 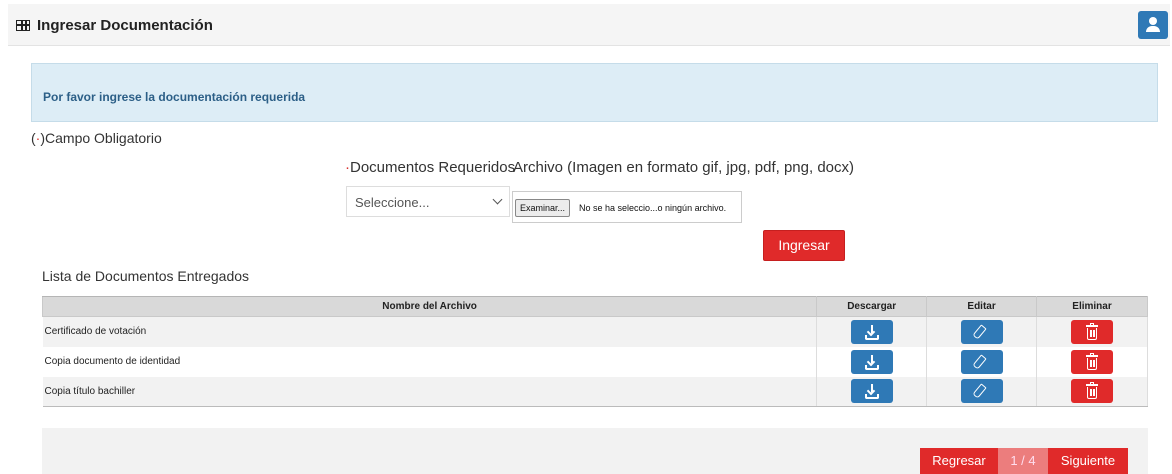 I want to click on column-header-filename: Nombre del Archivo, so click(x=429, y=306).